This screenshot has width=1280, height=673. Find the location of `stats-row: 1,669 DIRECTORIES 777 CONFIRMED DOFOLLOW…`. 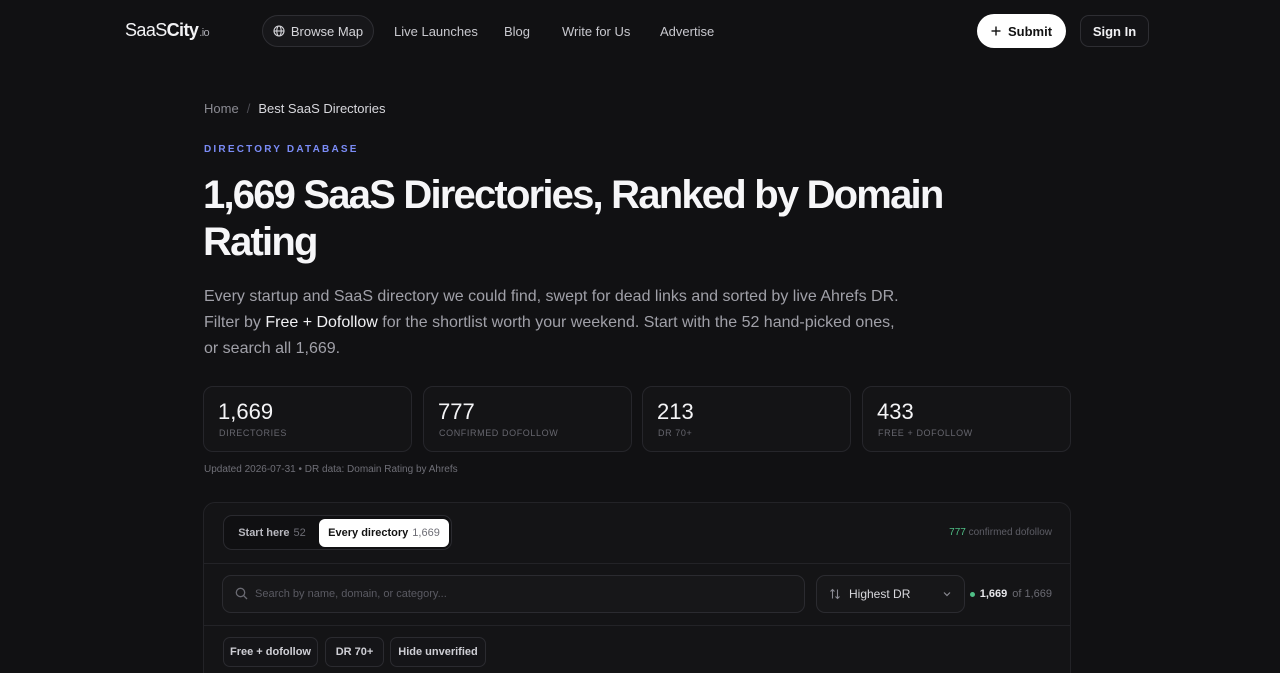

stats-row: 1,669 DIRECTORIES 777 CONFIRMED DOFOLLOW… is located at coordinates (637, 419).